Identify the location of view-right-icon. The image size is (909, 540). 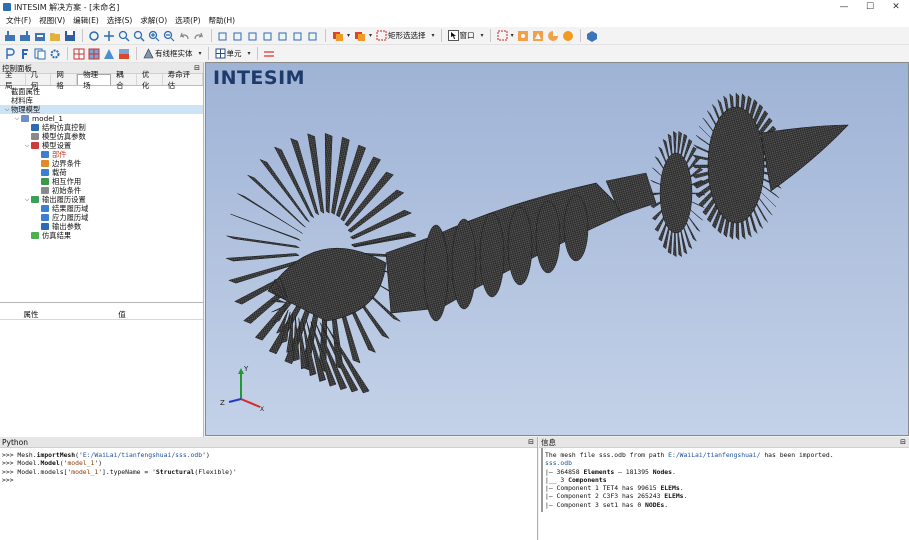
(268, 36).